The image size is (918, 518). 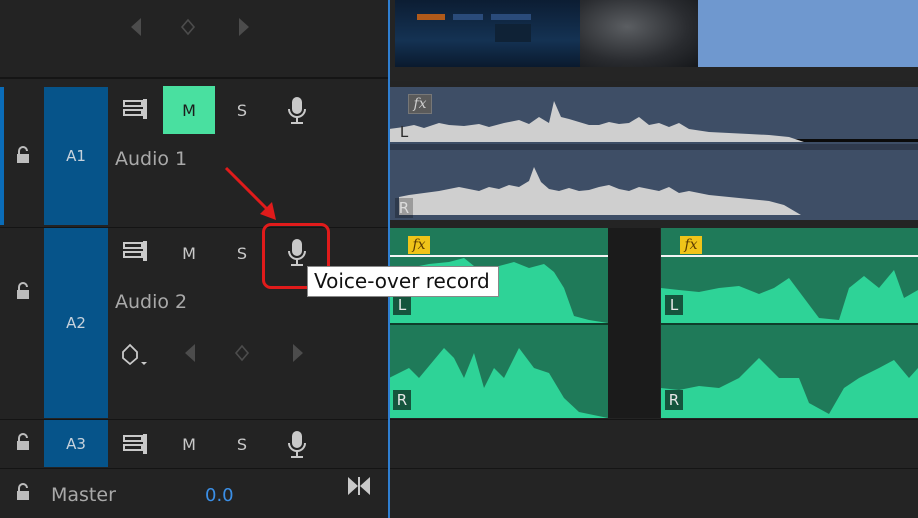 What do you see at coordinates (389, 259) in the screenshot?
I see `playhead-line` at bounding box center [389, 259].